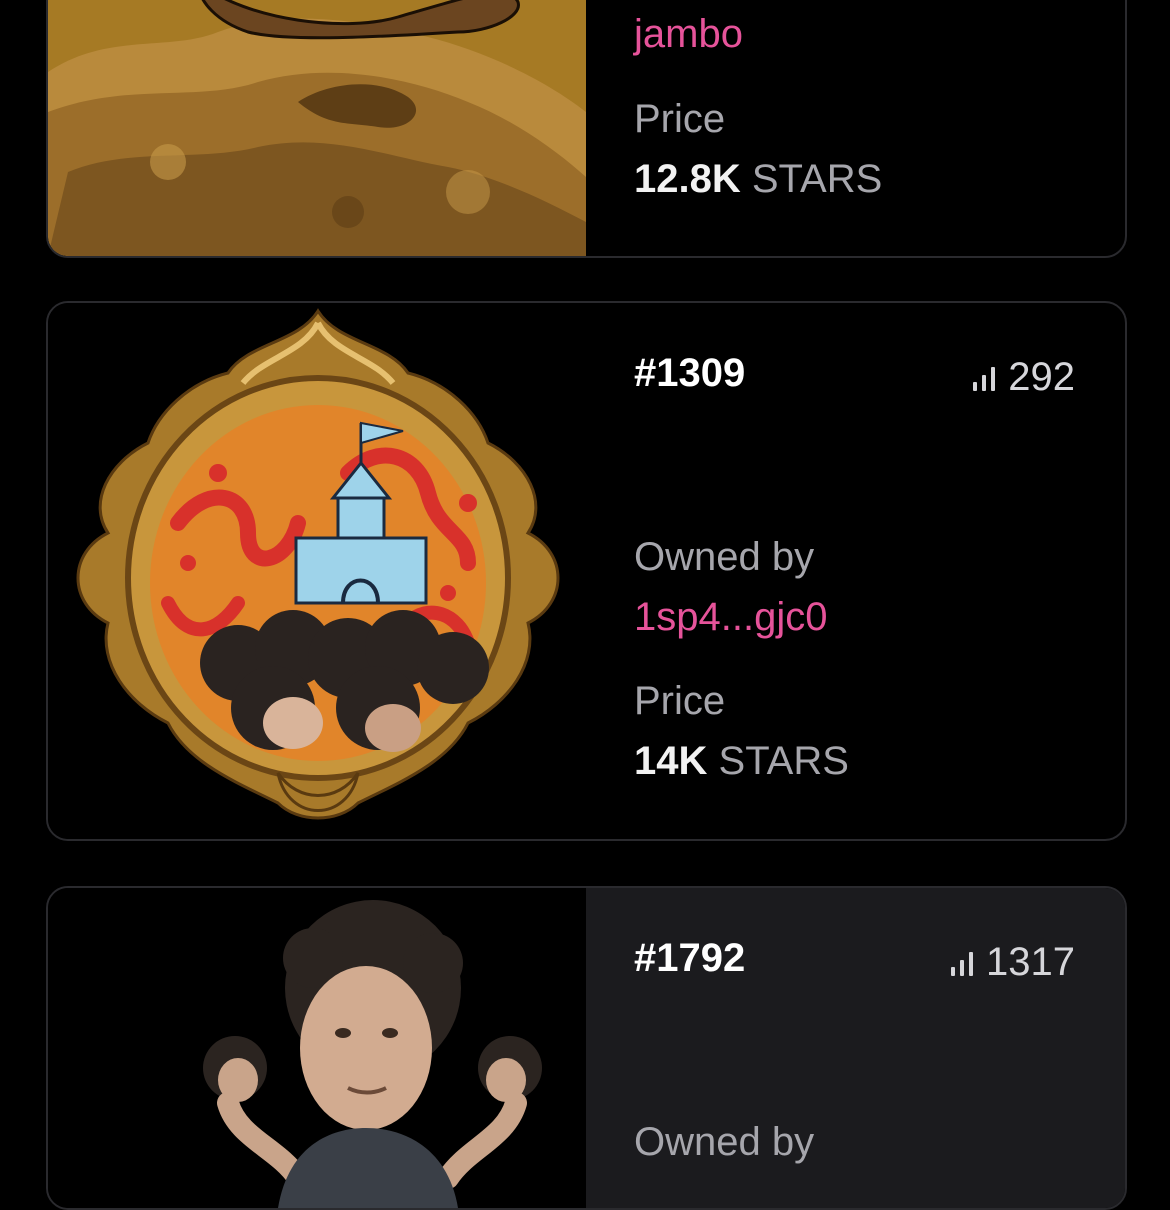 This screenshot has height=1210, width=1170. What do you see at coordinates (690, 958) in the screenshot?
I see `token-id: #1792` at bounding box center [690, 958].